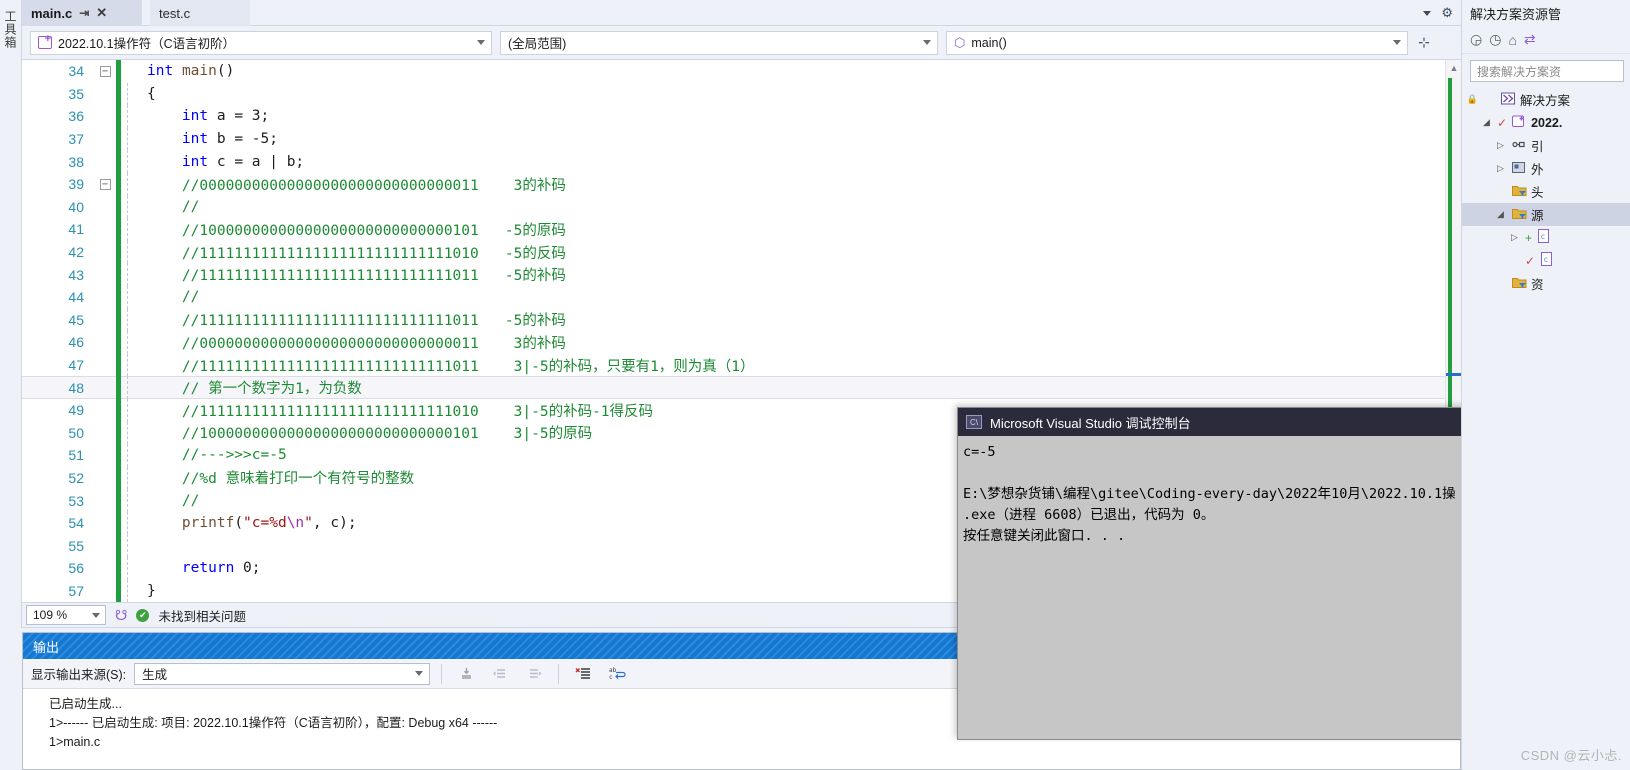 This screenshot has height=770, width=1630. What do you see at coordinates (719, 42) in the screenshot?
I see `scope-dropdown: (全局范围)` at bounding box center [719, 42].